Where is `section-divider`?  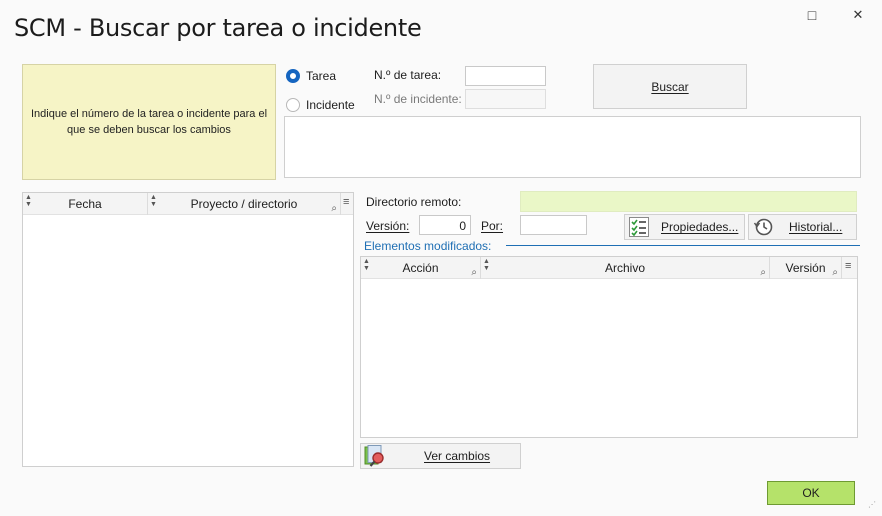
section-divider is located at coordinates (683, 245).